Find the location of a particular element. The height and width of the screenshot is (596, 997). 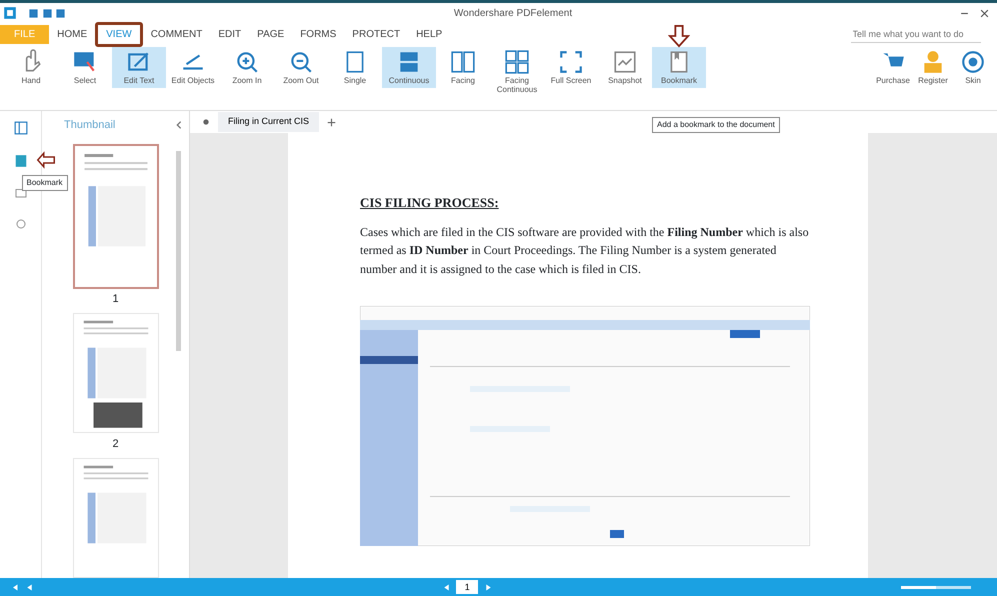

ribbon-button: Edit Objects is located at coordinates (193, 67).